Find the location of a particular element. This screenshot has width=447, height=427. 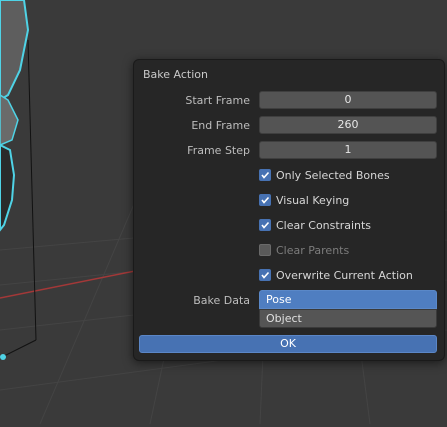

bake-data-label: Bake Data is located at coordinates (221, 300).